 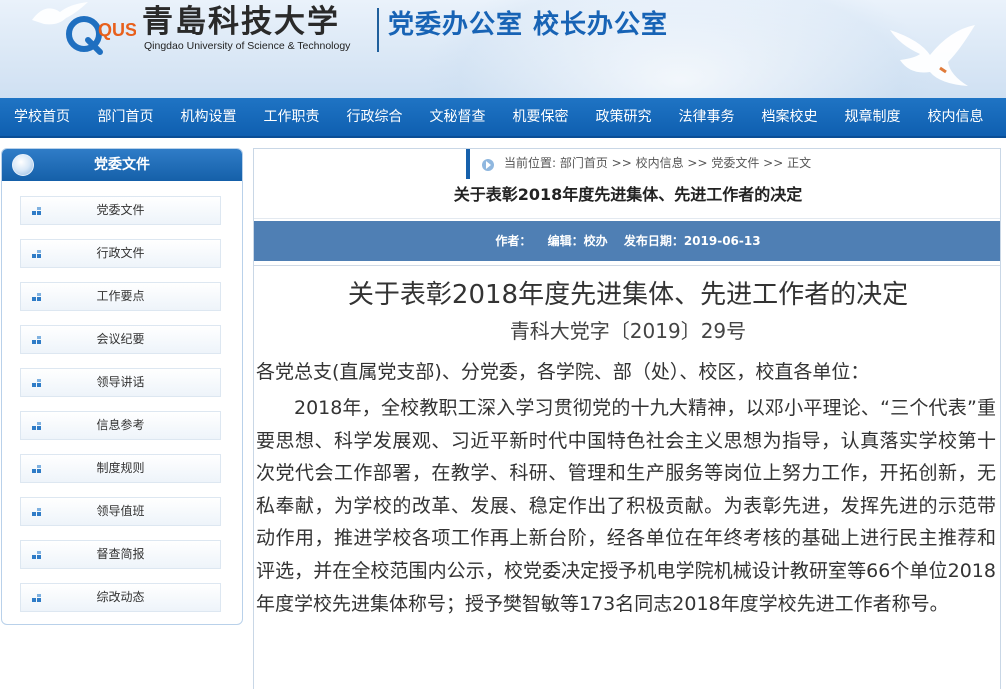 What do you see at coordinates (577, 241) in the screenshot?
I see `meta-editor: 编辑：校办` at bounding box center [577, 241].